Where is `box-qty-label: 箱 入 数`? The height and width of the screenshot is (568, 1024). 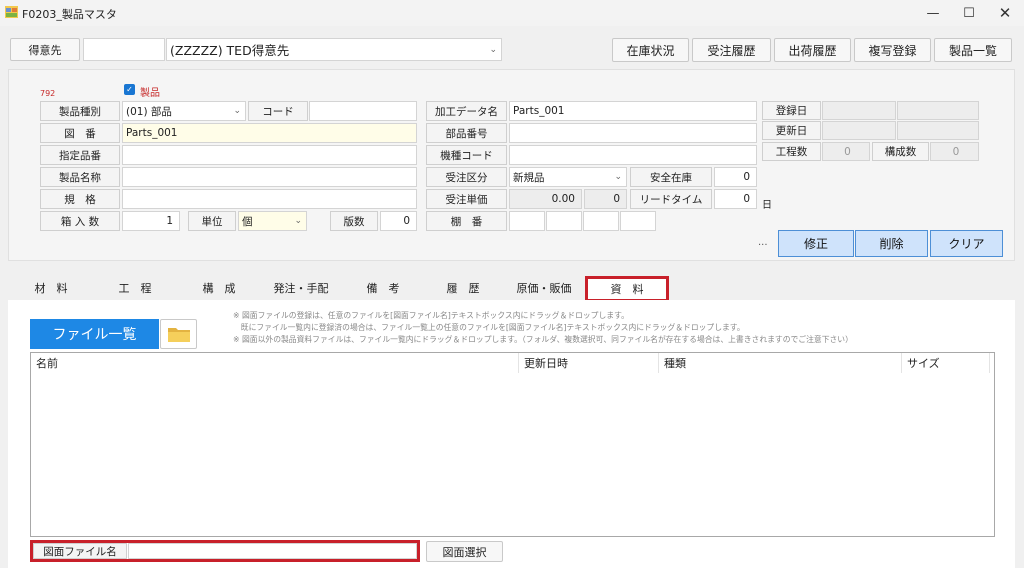
box-qty-label: 箱 入 数 is located at coordinates (80, 221).